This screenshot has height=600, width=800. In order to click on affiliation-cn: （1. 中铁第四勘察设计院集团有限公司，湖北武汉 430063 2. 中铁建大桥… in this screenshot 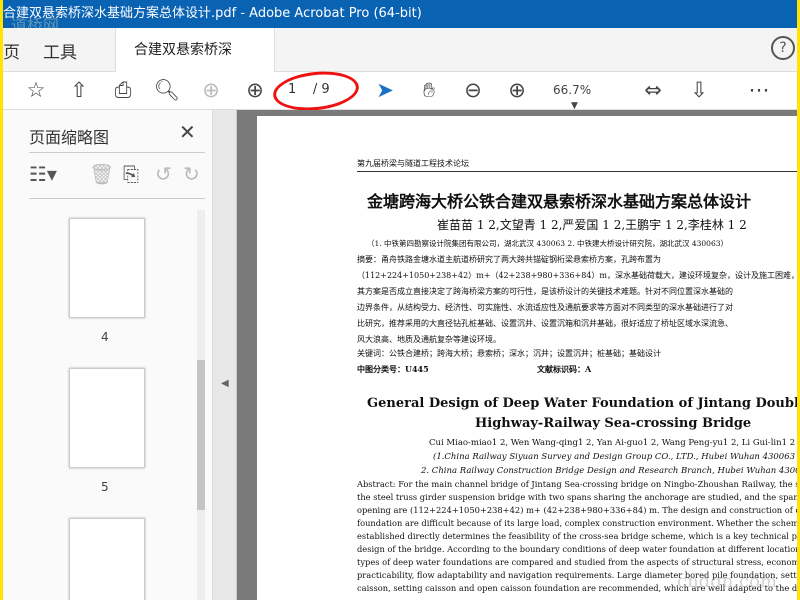, I will do `click(547, 243)`.